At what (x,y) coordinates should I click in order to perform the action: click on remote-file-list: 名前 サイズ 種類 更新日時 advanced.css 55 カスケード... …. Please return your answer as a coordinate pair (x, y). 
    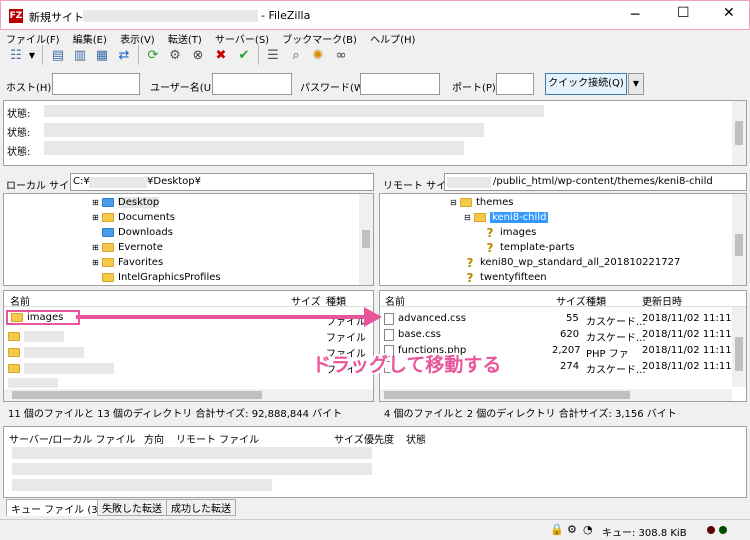
    Looking at the image, I should click on (563, 346).